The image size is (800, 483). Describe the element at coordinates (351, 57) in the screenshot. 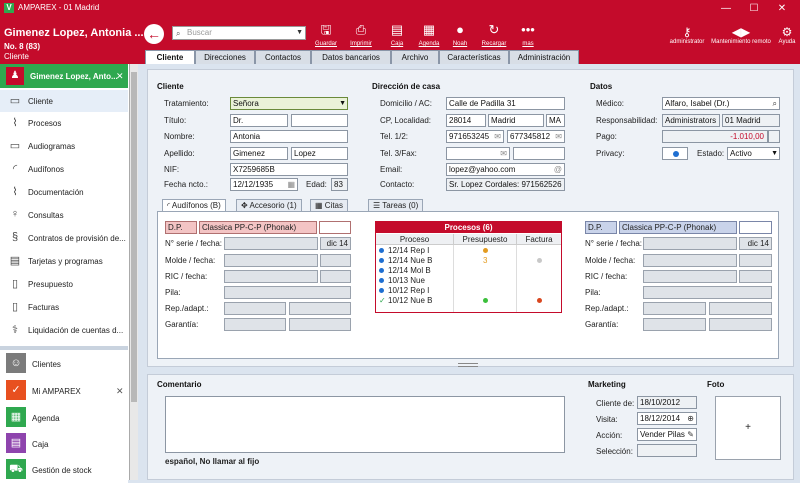

I see `tab-datos-bancarios: Datos bancarios` at that location.